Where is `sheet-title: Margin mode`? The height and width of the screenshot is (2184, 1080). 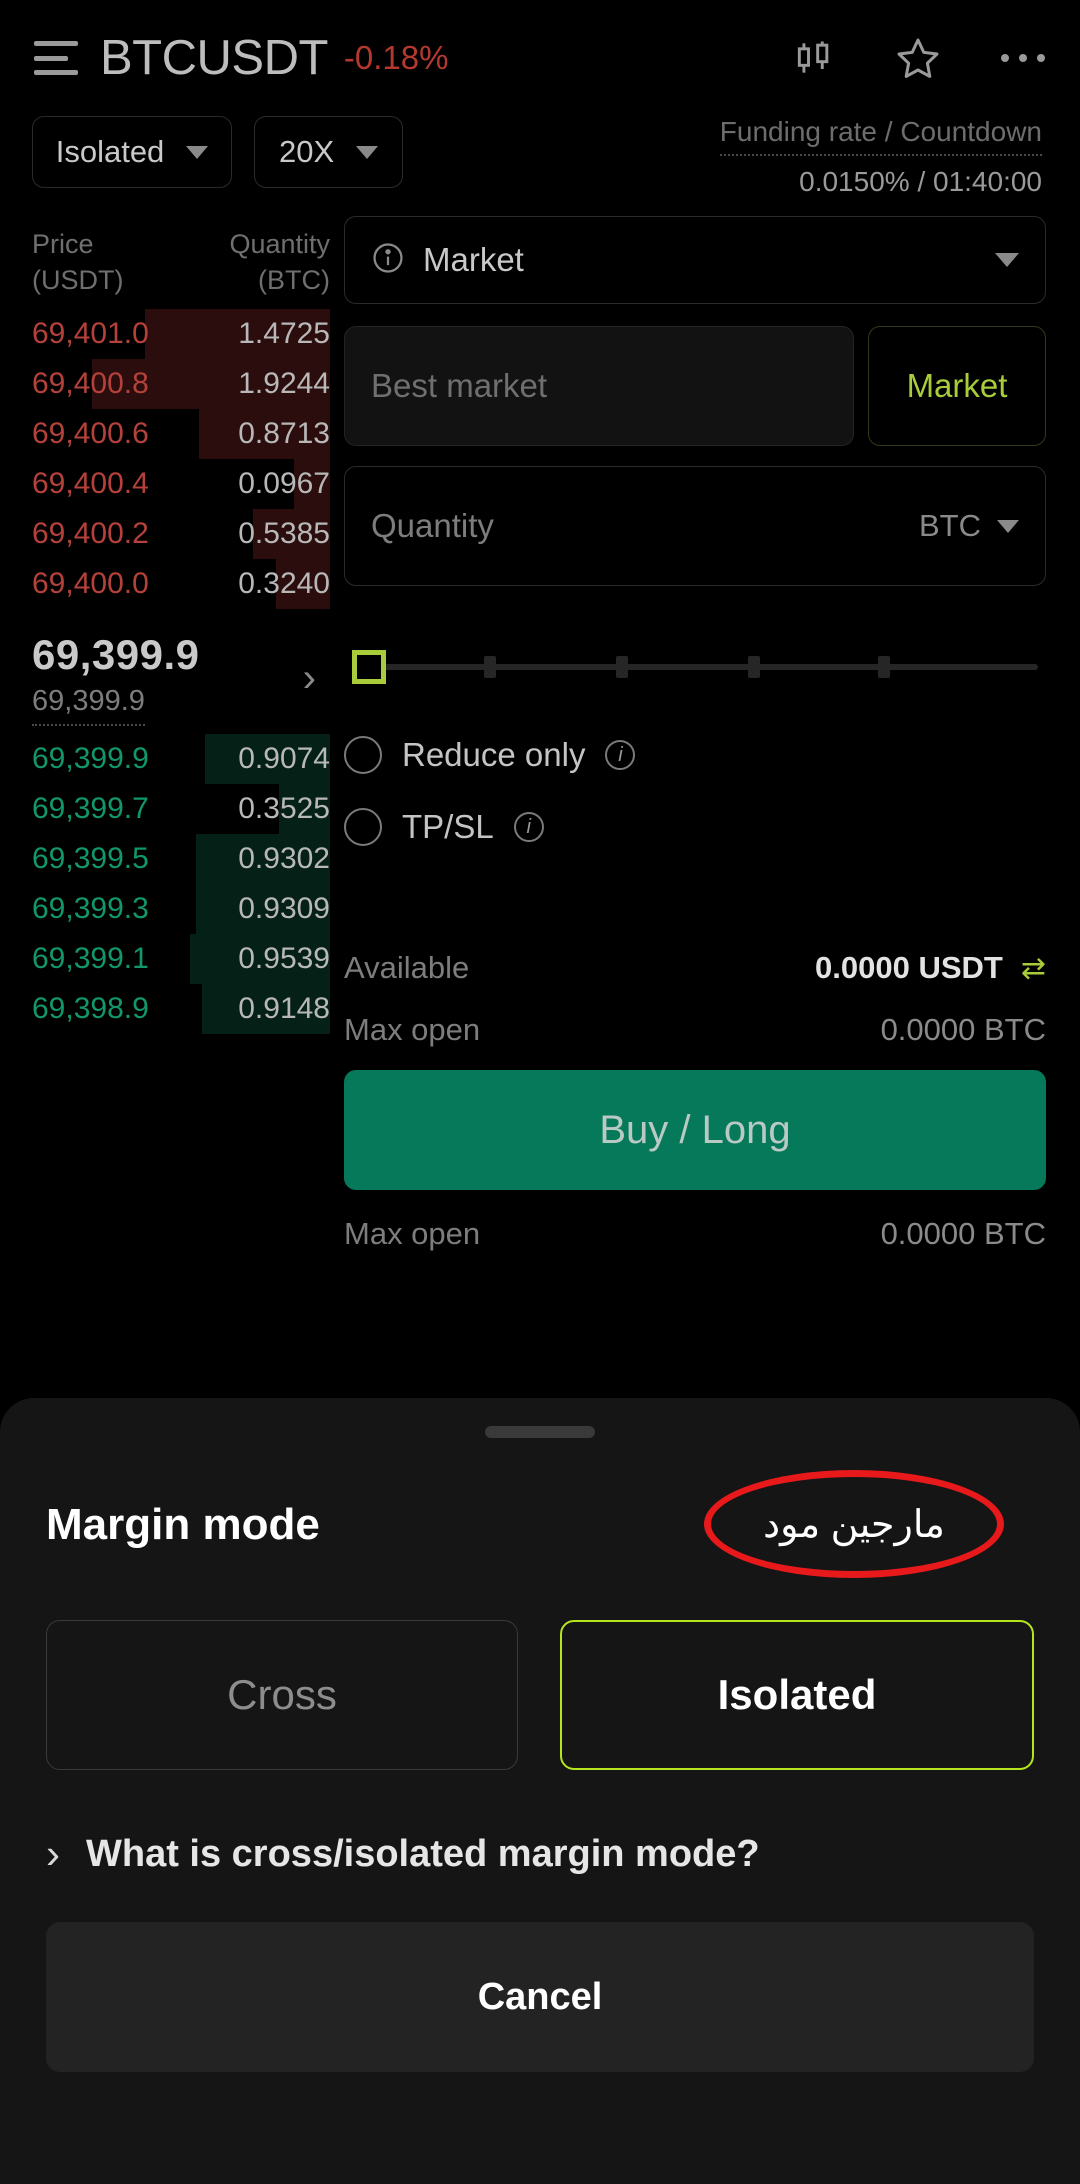 sheet-title: Margin mode is located at coordinates (183, 1524).